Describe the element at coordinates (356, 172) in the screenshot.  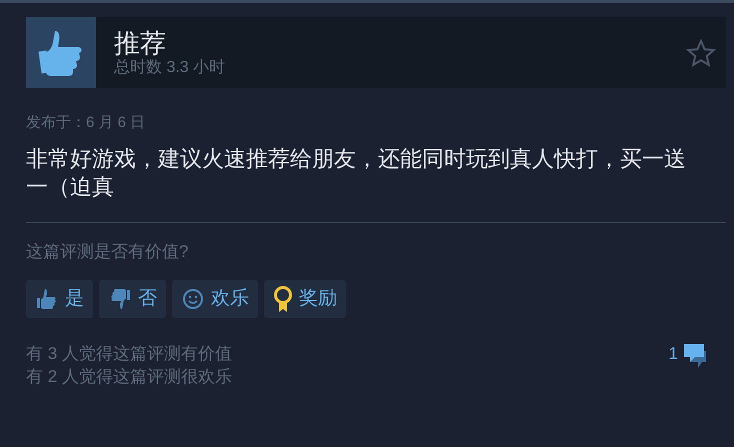
I see `review-text: 非常好游戏，建议火速推荐给朋友，还能同时玩到真人快打，买一送一（迫真` at that location.